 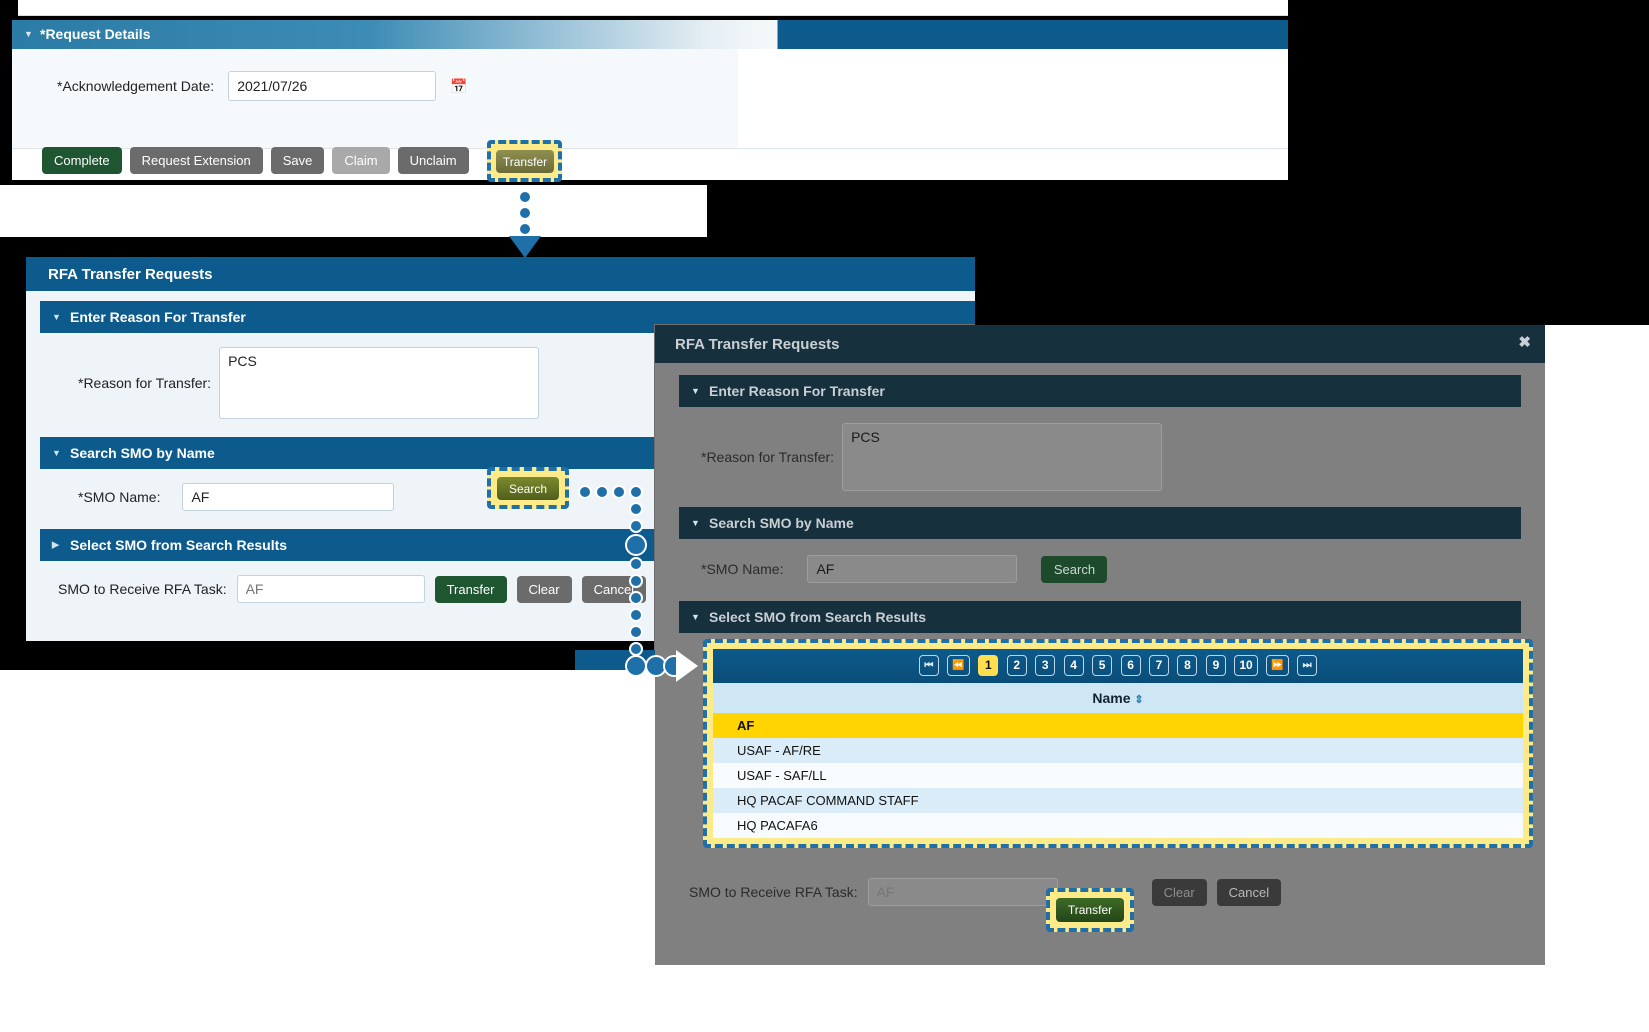 What do you see at coordinates (433, 160) in the screenshot?
I see `unclaim-button: Unclaim` at bounding box center [433, 160].